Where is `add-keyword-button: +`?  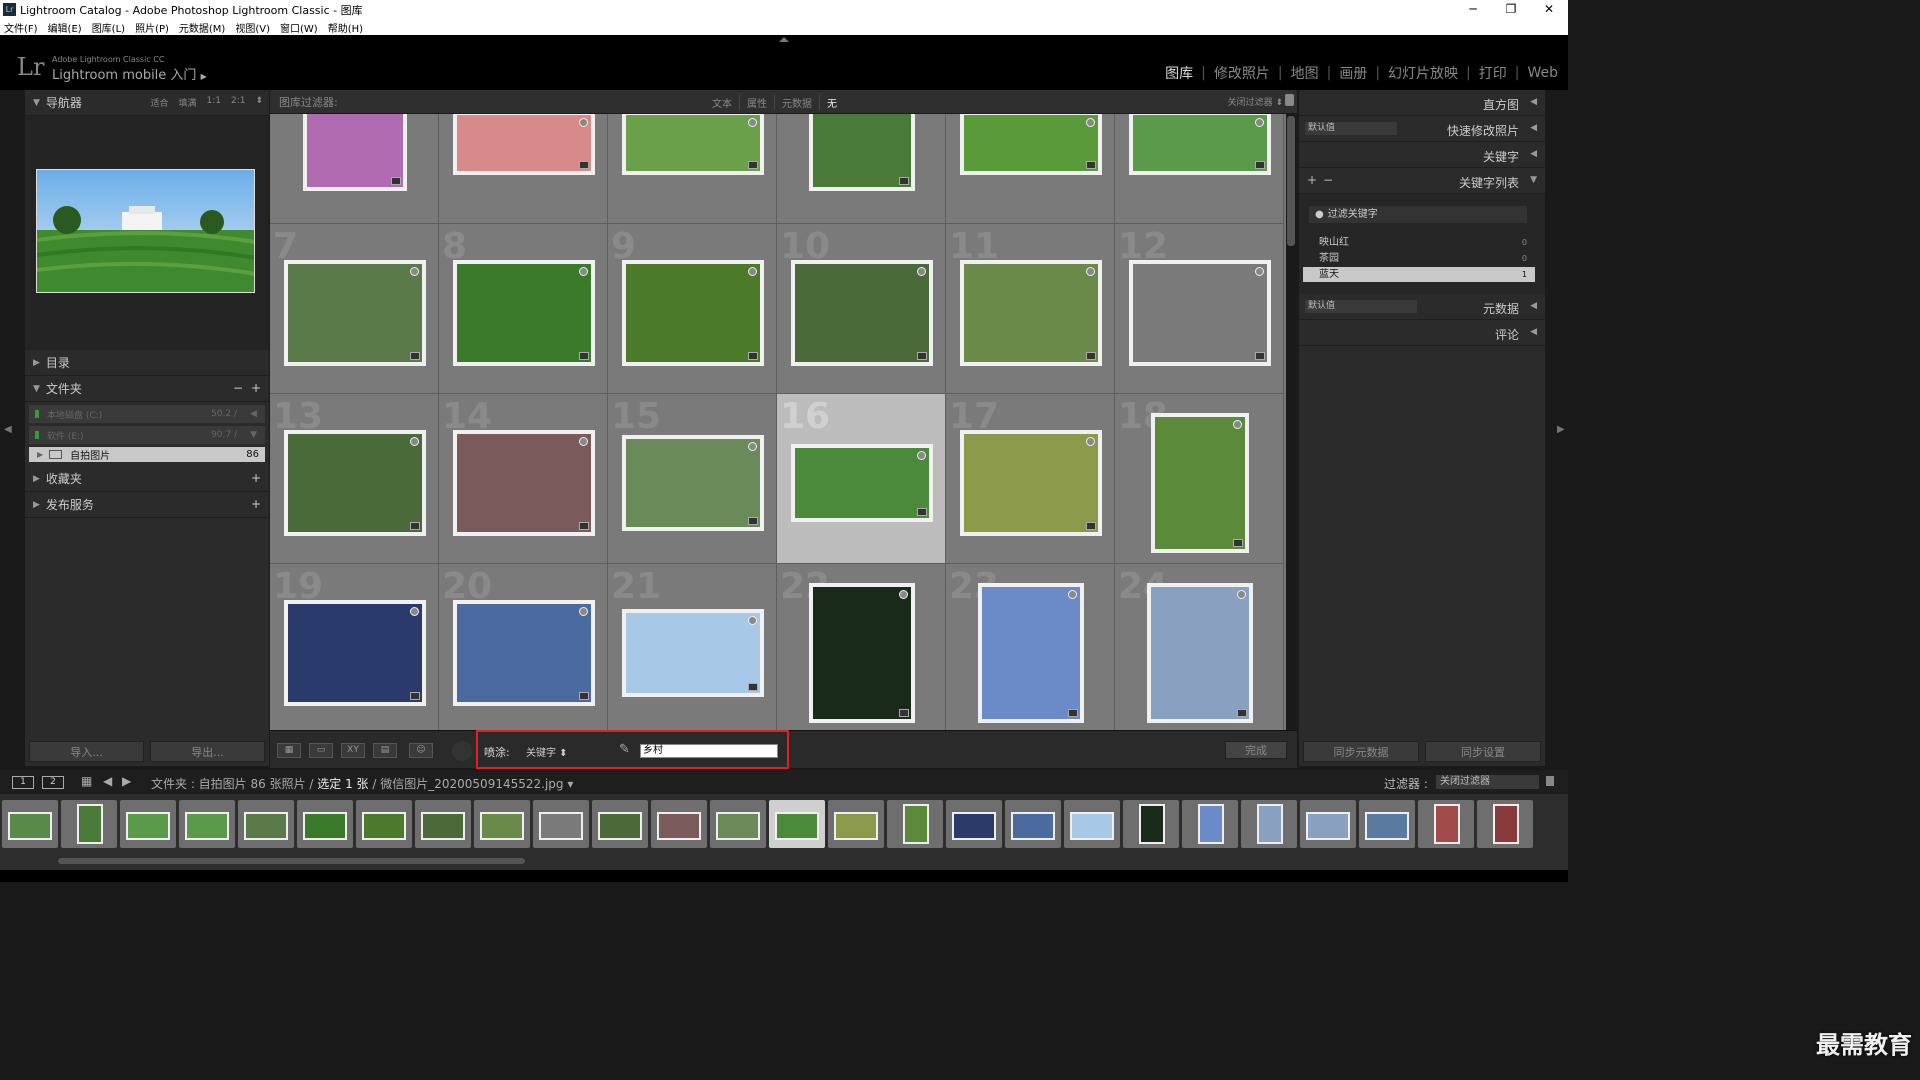
add-keyword-button: + is located at coordinates (1312, 180).